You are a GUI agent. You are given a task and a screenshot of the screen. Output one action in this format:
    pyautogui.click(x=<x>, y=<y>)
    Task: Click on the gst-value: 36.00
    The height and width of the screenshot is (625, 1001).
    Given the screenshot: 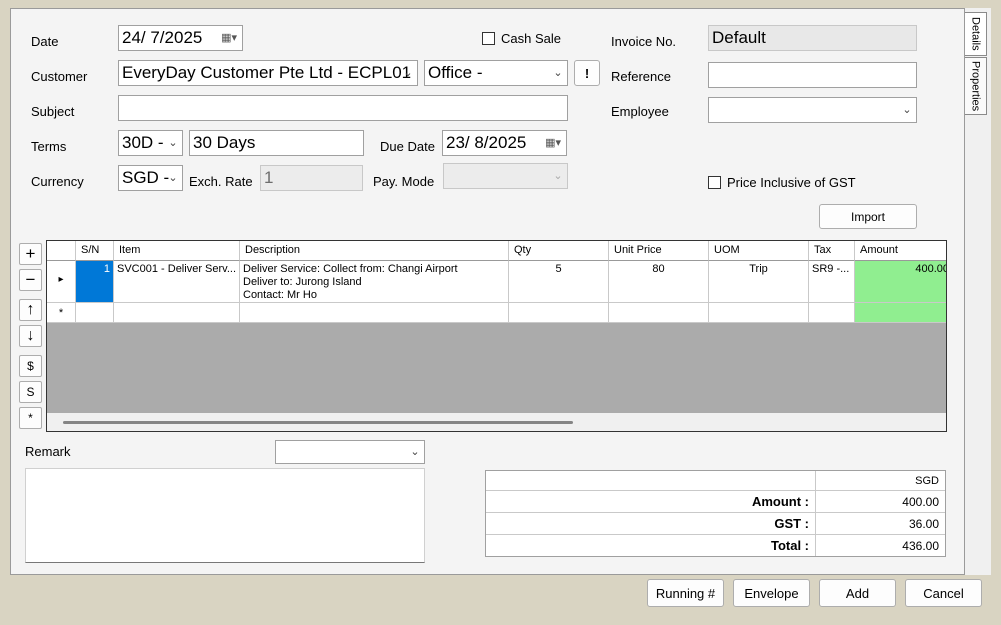 What is the action you would take?
    pyautogui.click(x=923, y=523)
    